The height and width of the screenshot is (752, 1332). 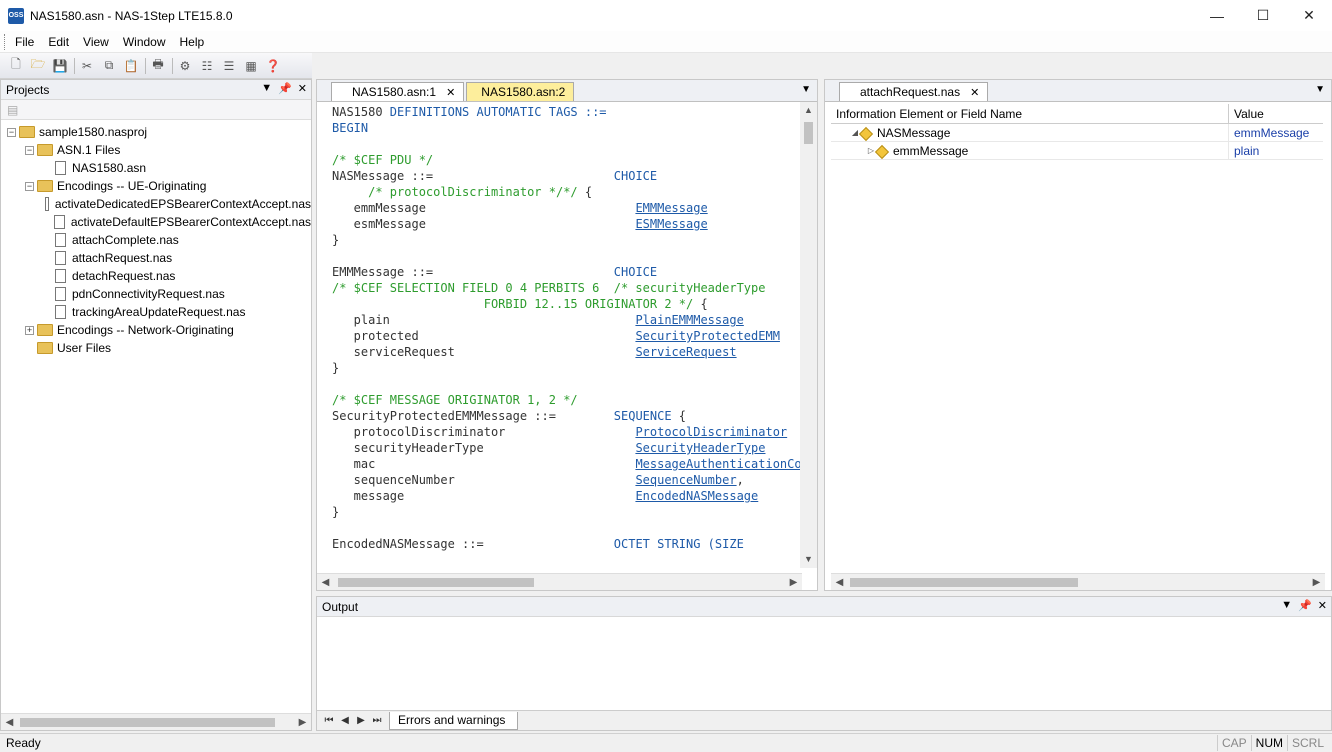 I want to click on code-line: }, so click(x=566, y=368).